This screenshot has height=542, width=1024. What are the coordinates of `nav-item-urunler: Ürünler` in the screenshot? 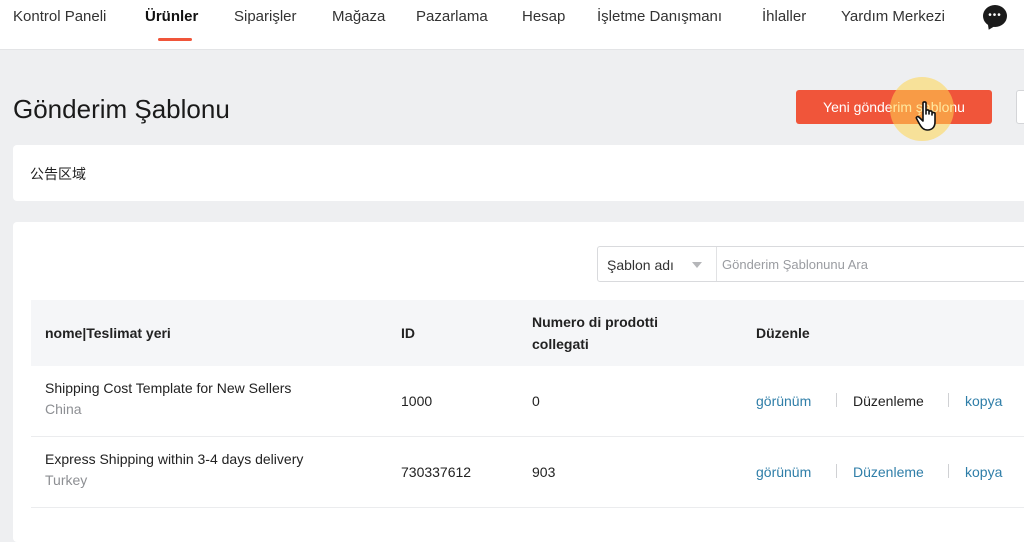 It's located at (171, 16).